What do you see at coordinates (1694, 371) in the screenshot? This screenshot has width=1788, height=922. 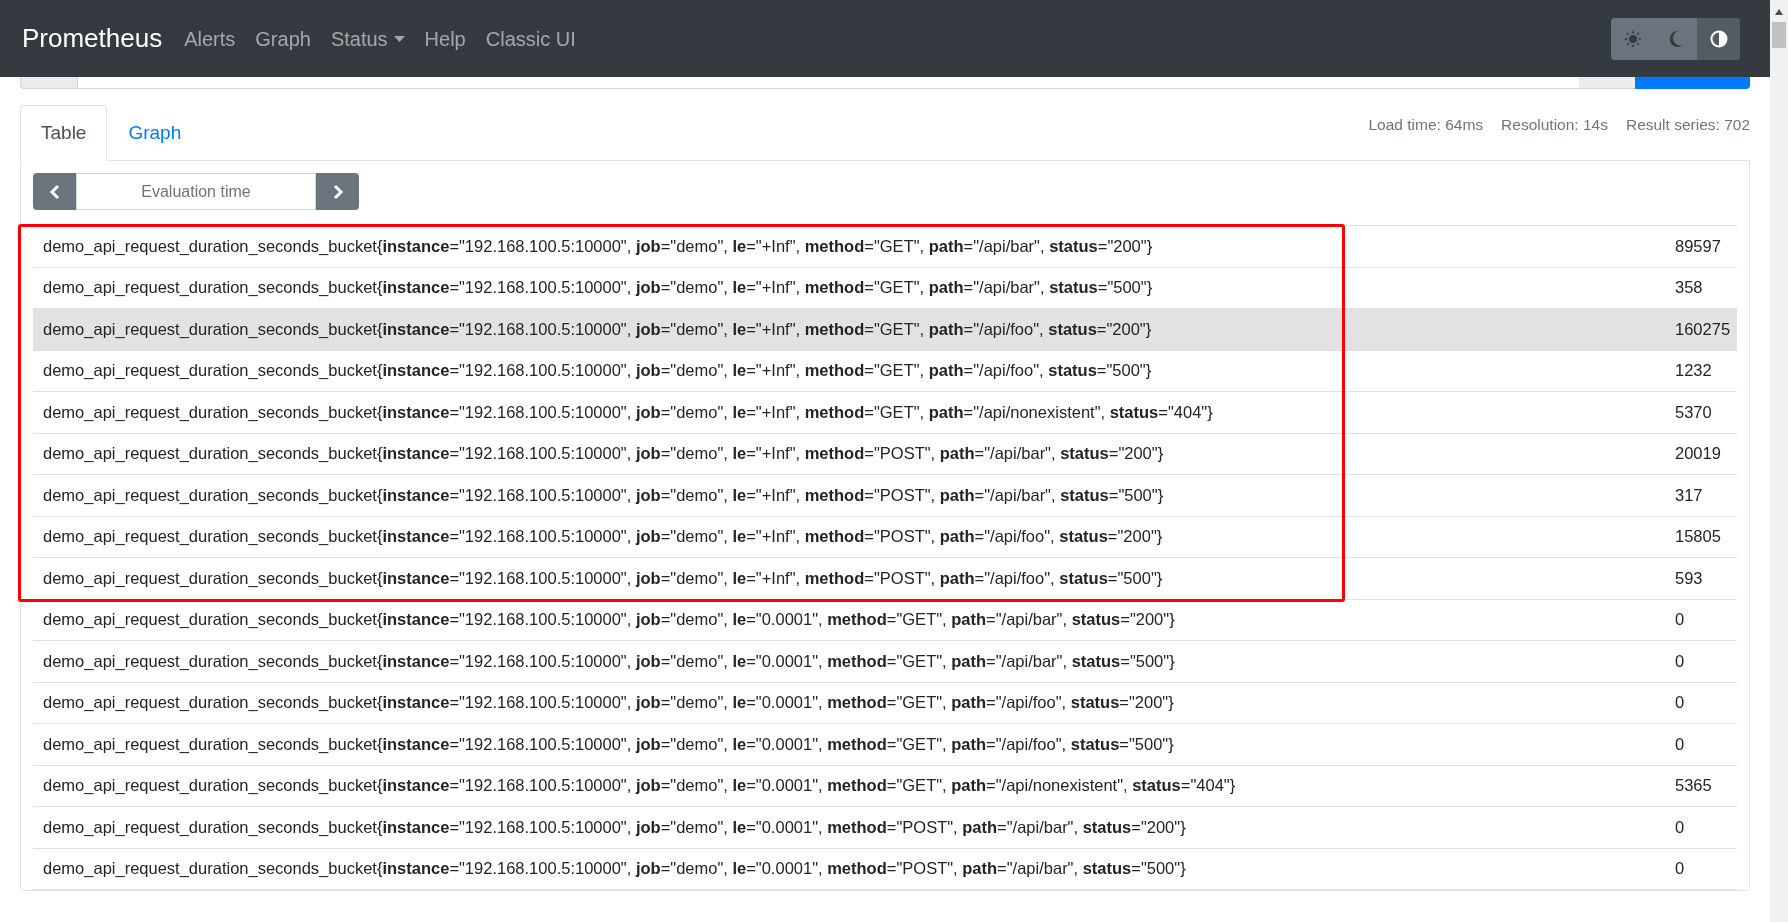 I see `value-cell-text: 1232` at bounding box center [1694, 371].